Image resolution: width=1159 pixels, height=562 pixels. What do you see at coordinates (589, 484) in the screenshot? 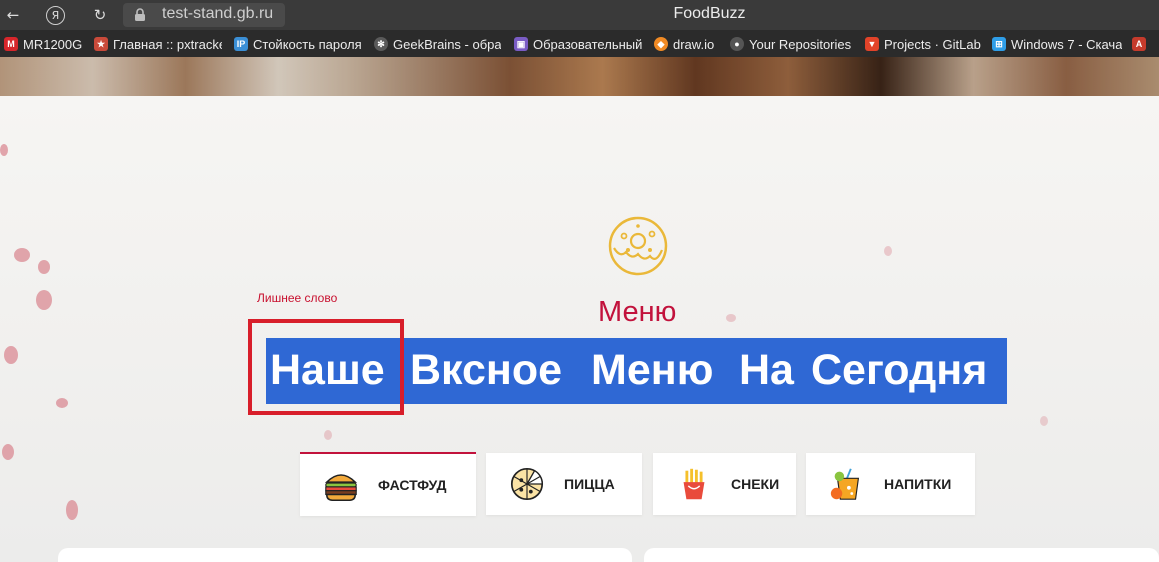
I see `tab-label: ПИЦЦА` at bounding box center [589, 484].